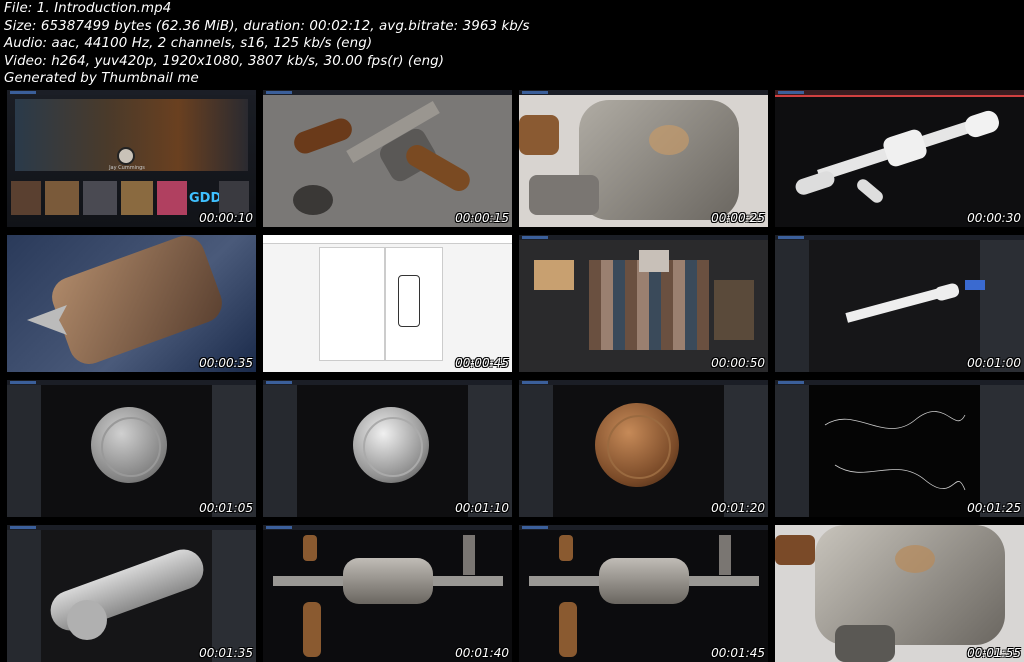 The image size is (1024, 662). What do you see at coordinates (643, 448) in the screenshot?
I see `thumbnail: 00:01:20` at bounding box center [643, 448].